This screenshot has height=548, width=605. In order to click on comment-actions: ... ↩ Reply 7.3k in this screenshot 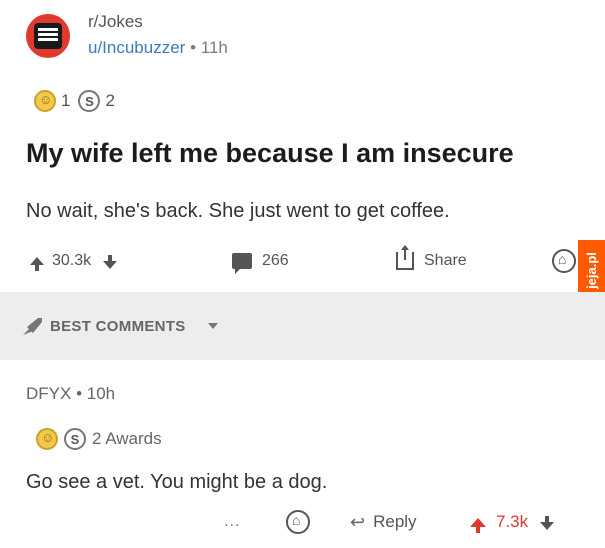, I will do `click(302, 522)`.